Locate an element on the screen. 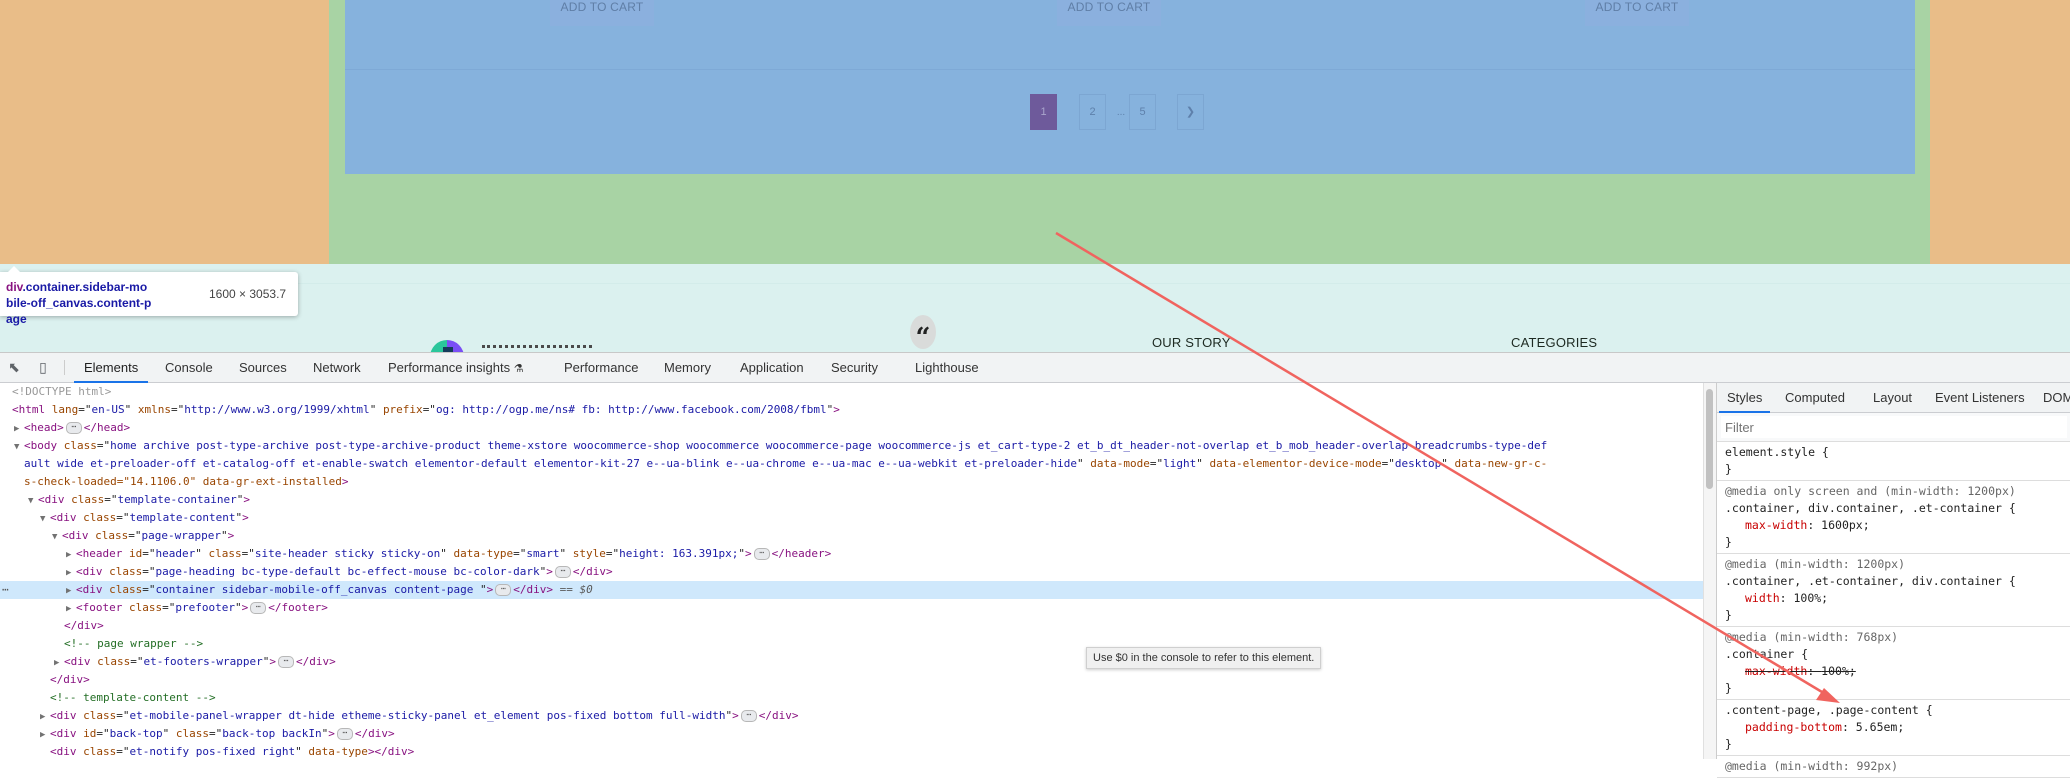 The width and height of the screenshot is (2070, 778). styles-filter-input is located at coordinates (1894, 427).